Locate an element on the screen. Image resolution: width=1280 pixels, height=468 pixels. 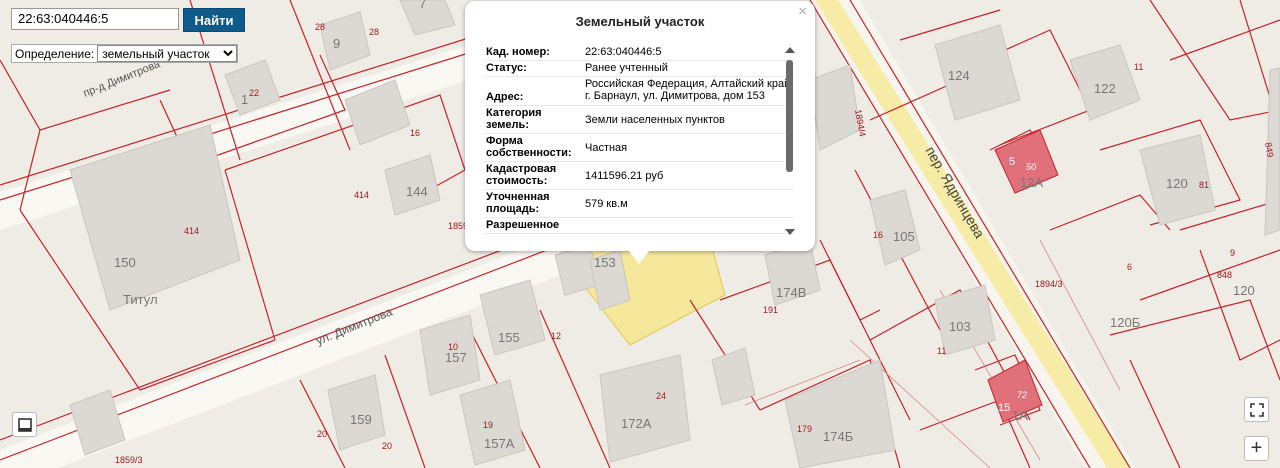
svg-text: 19 is located at coordinates (488, 425).